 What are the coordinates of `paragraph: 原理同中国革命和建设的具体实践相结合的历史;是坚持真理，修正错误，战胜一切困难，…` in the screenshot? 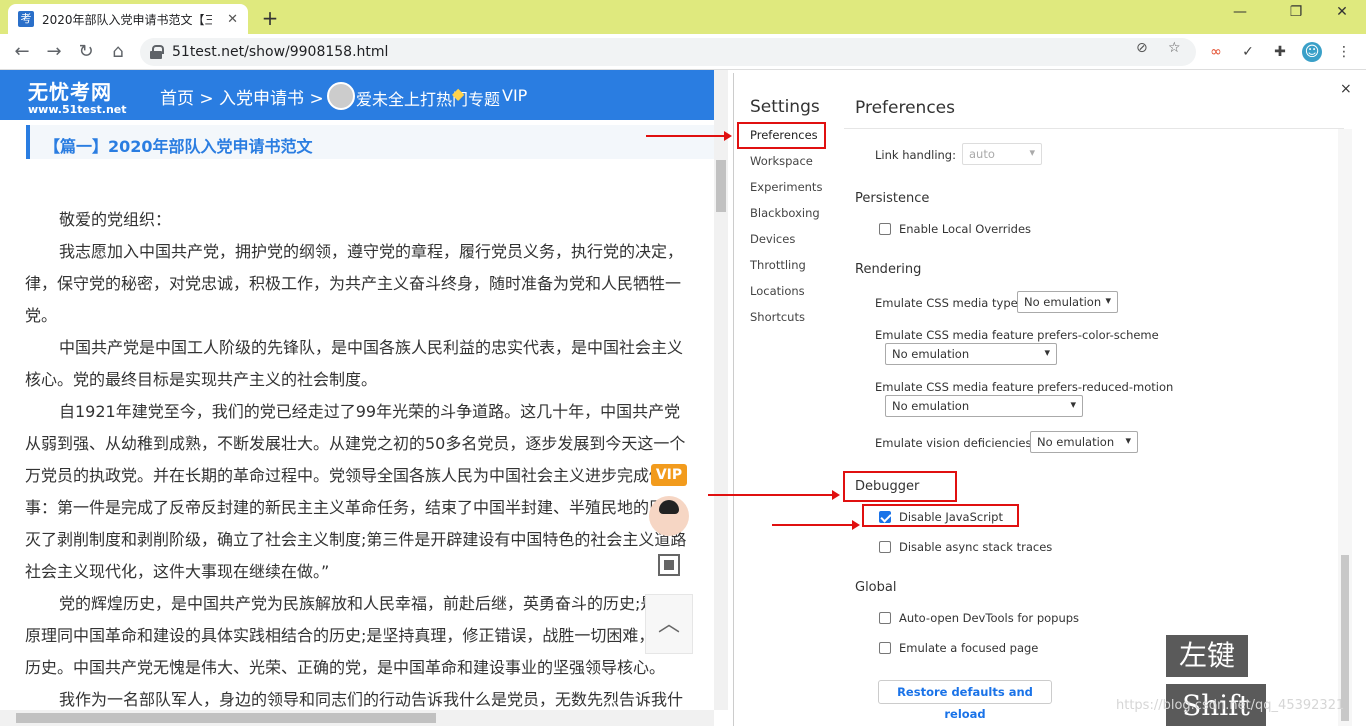 It's located at (356, 635).